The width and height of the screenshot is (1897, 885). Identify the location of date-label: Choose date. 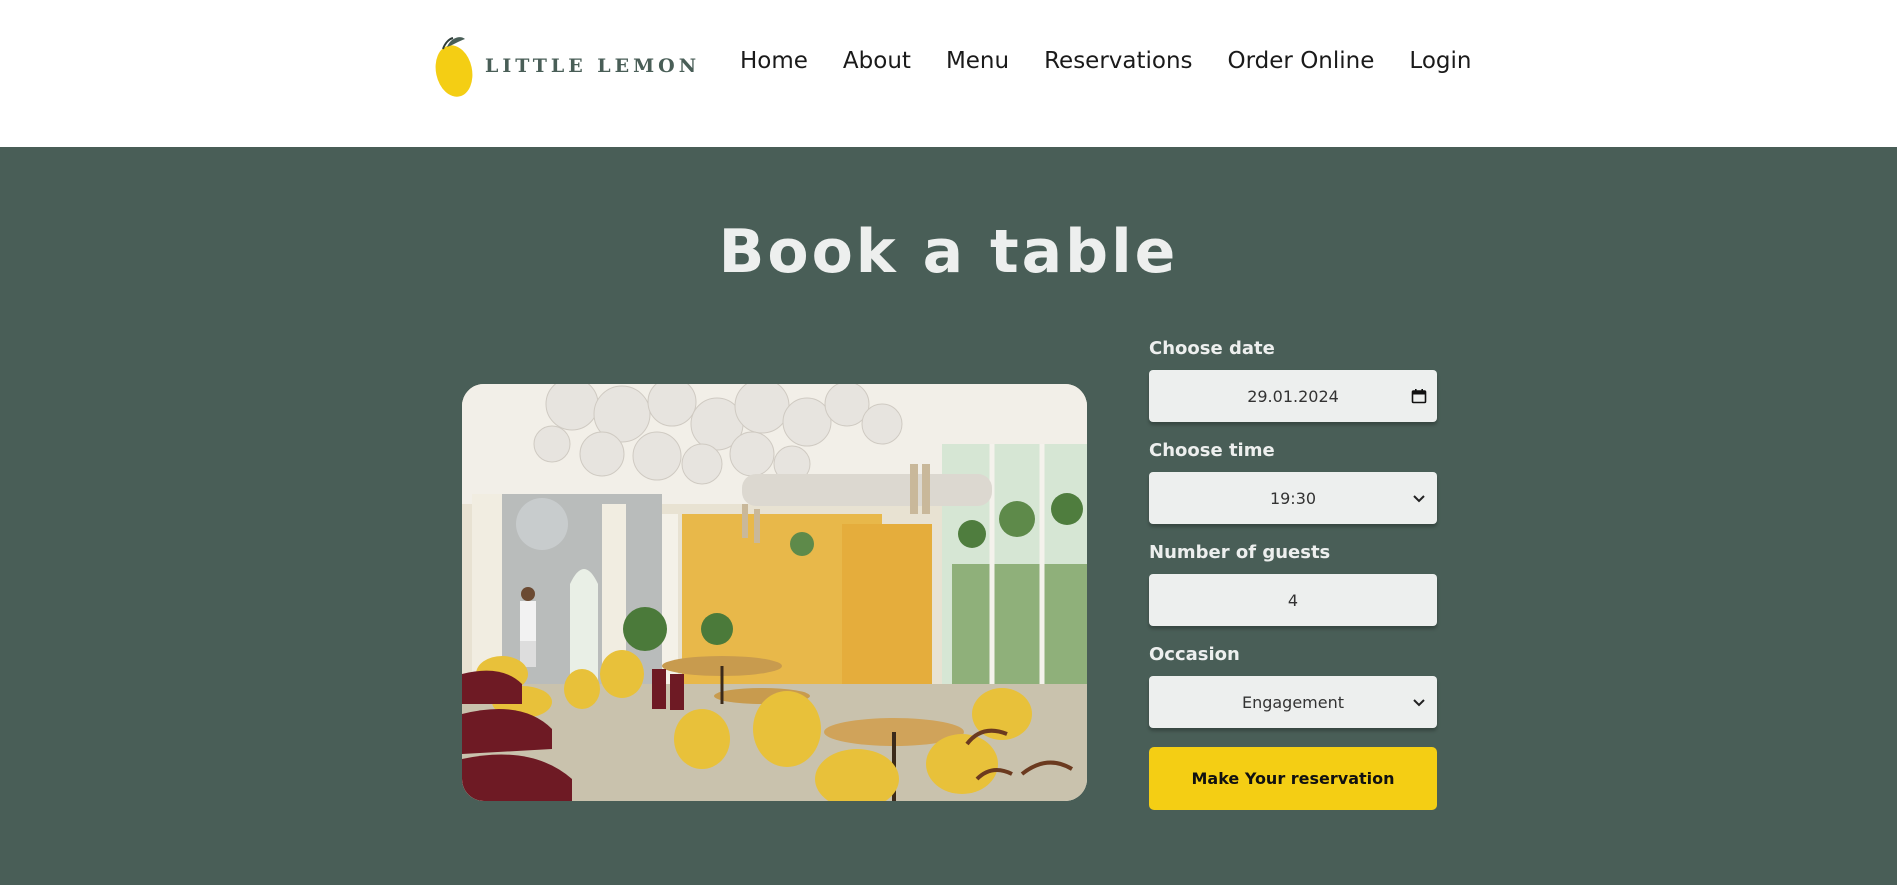
(1212, 348).